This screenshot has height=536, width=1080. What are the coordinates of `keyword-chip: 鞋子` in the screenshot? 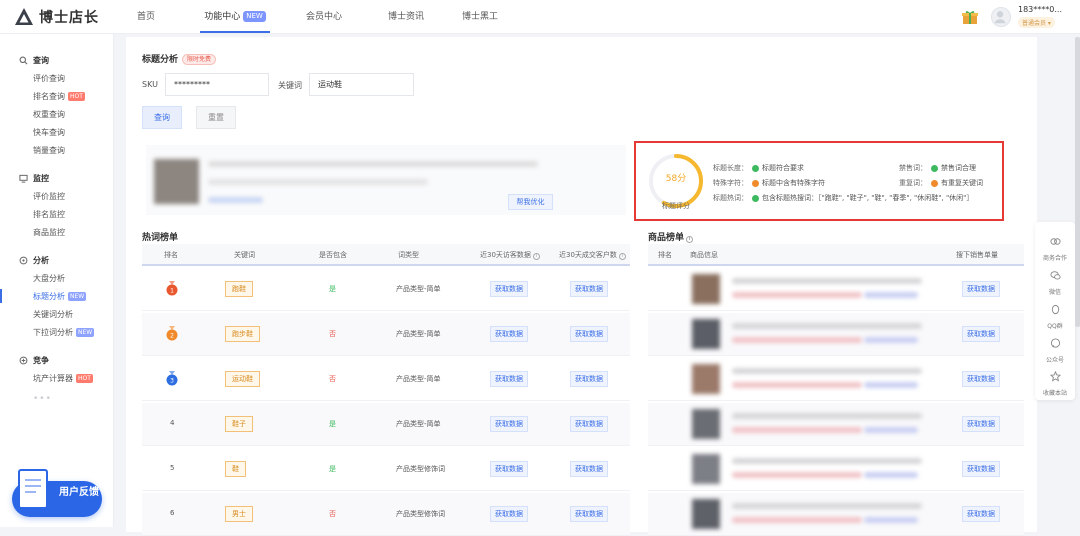 It's located at (239, 424).